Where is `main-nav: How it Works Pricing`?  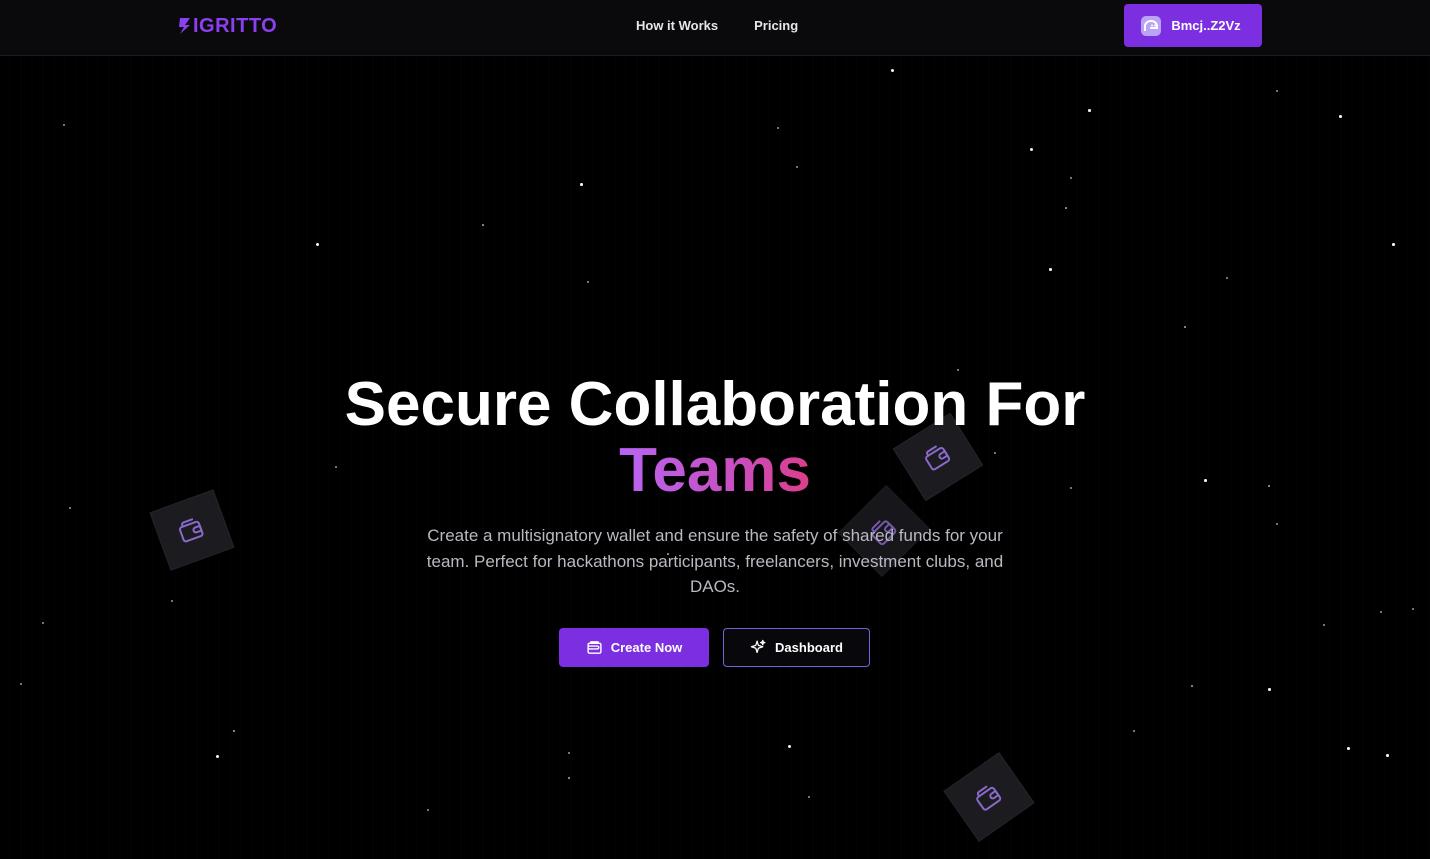 main-nav: How it Works Pricing is located at coordinates (717, 25).